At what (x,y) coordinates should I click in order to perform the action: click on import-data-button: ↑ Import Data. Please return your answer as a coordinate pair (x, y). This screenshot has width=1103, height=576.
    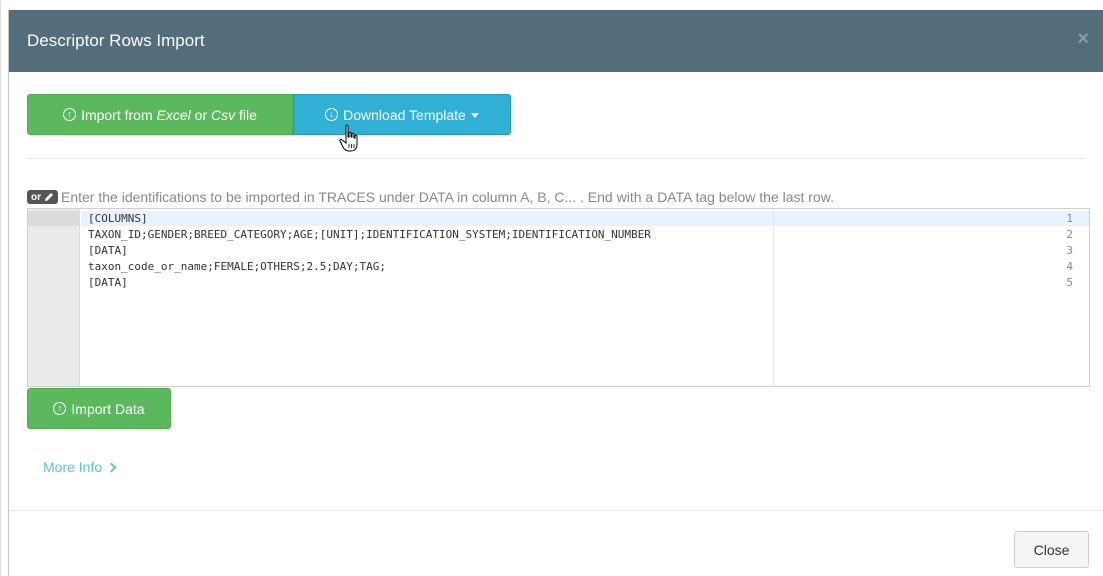
    Looking at the image, I should click on (99, 408).